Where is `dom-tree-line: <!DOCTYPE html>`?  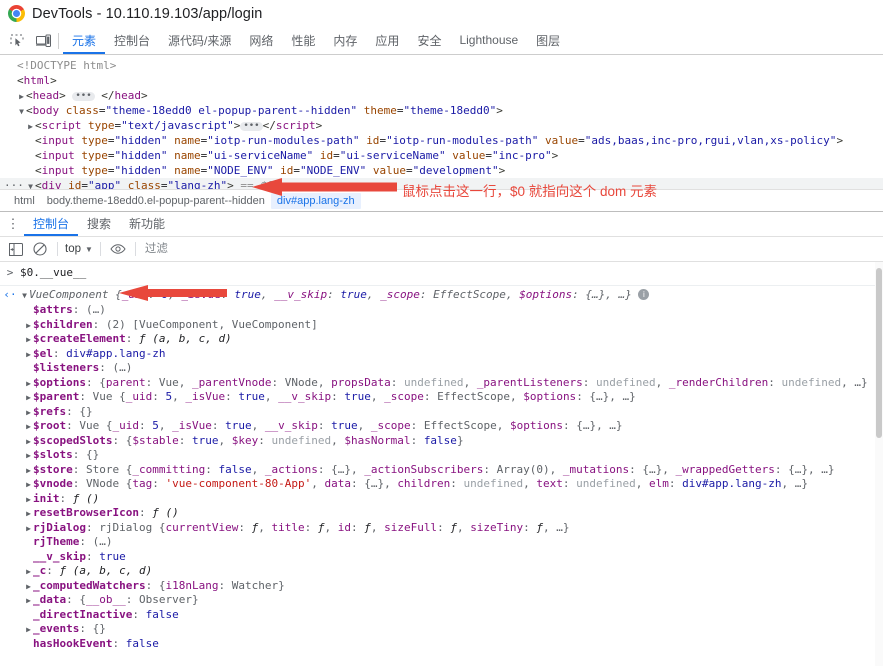
dom-tree-line: <!DOCTYPE html> is located at coordinates (441, 65).